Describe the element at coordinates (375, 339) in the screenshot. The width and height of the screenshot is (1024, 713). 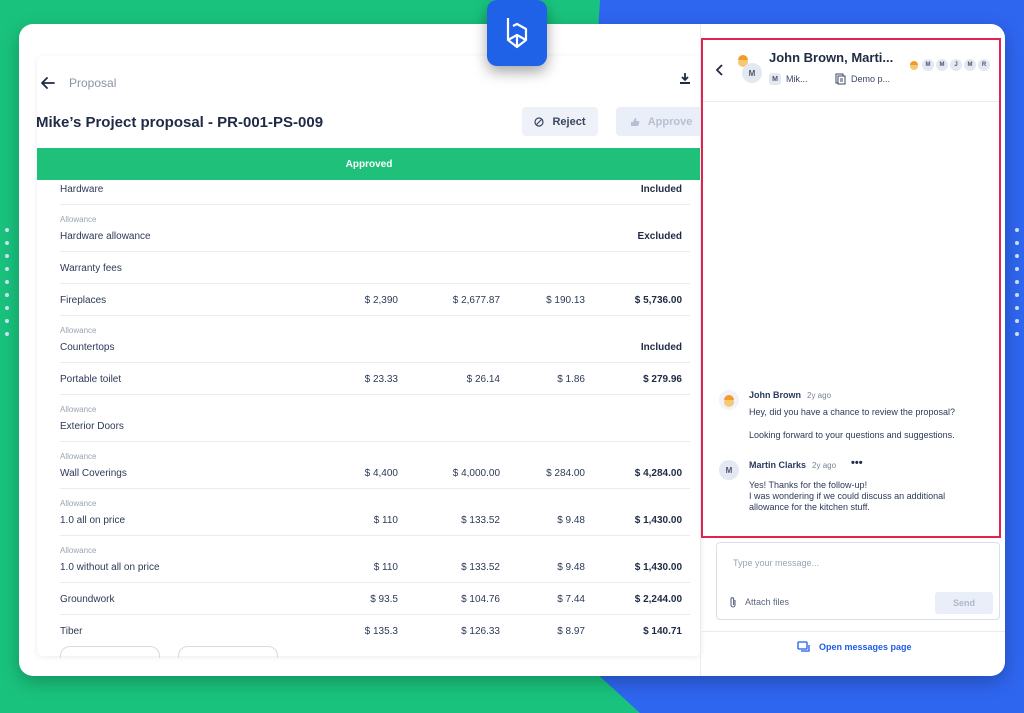
I see `table-row: Allowance Countertops Included` at that location.